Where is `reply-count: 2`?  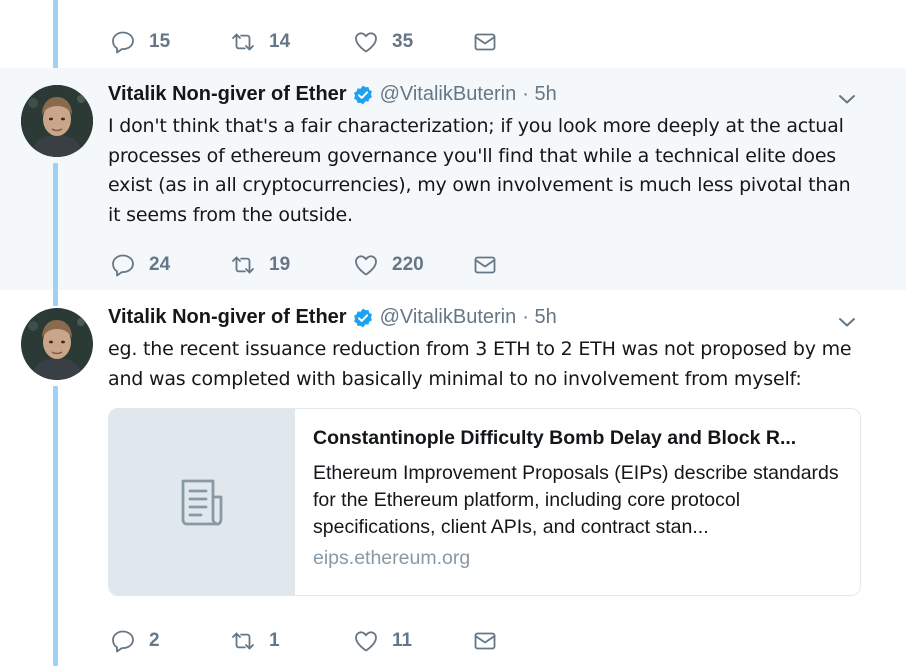 reply-count: 2 is located at coordinates (154, 640).